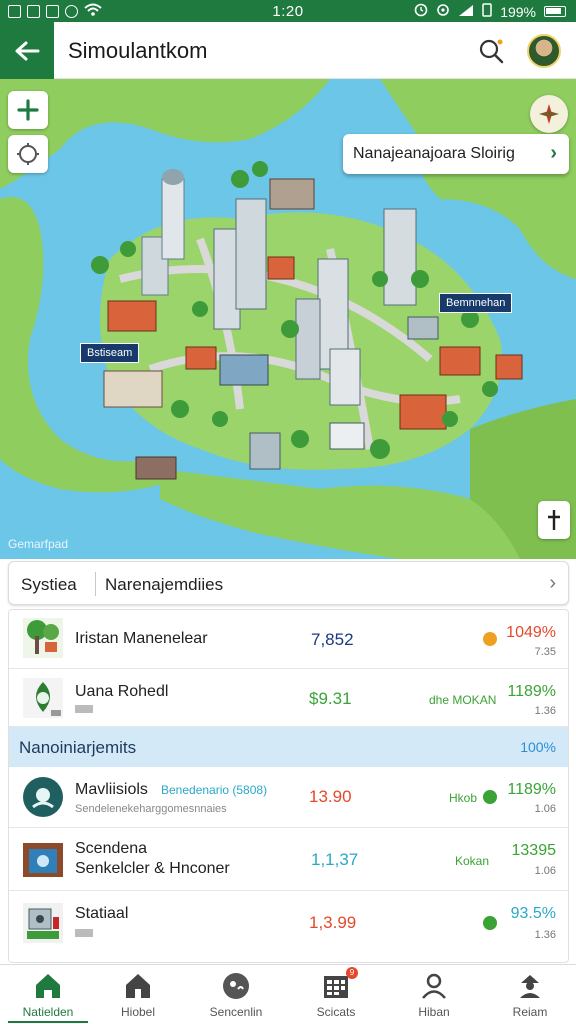 This screenshot has width=576, height=1024. Describe the element at coordinates (288, 747) in the screenshot. I see `section-header: Nanoiniarjemits 100%` at that location.